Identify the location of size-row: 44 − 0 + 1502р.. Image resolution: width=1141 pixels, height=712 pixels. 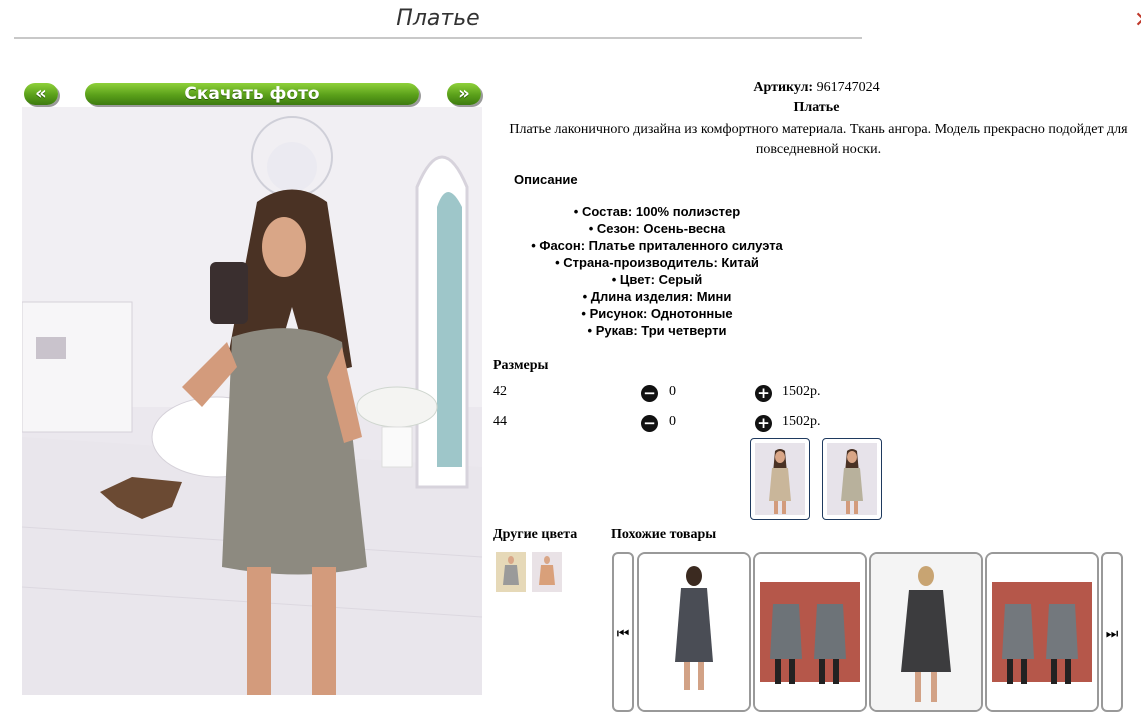
(693, 424).